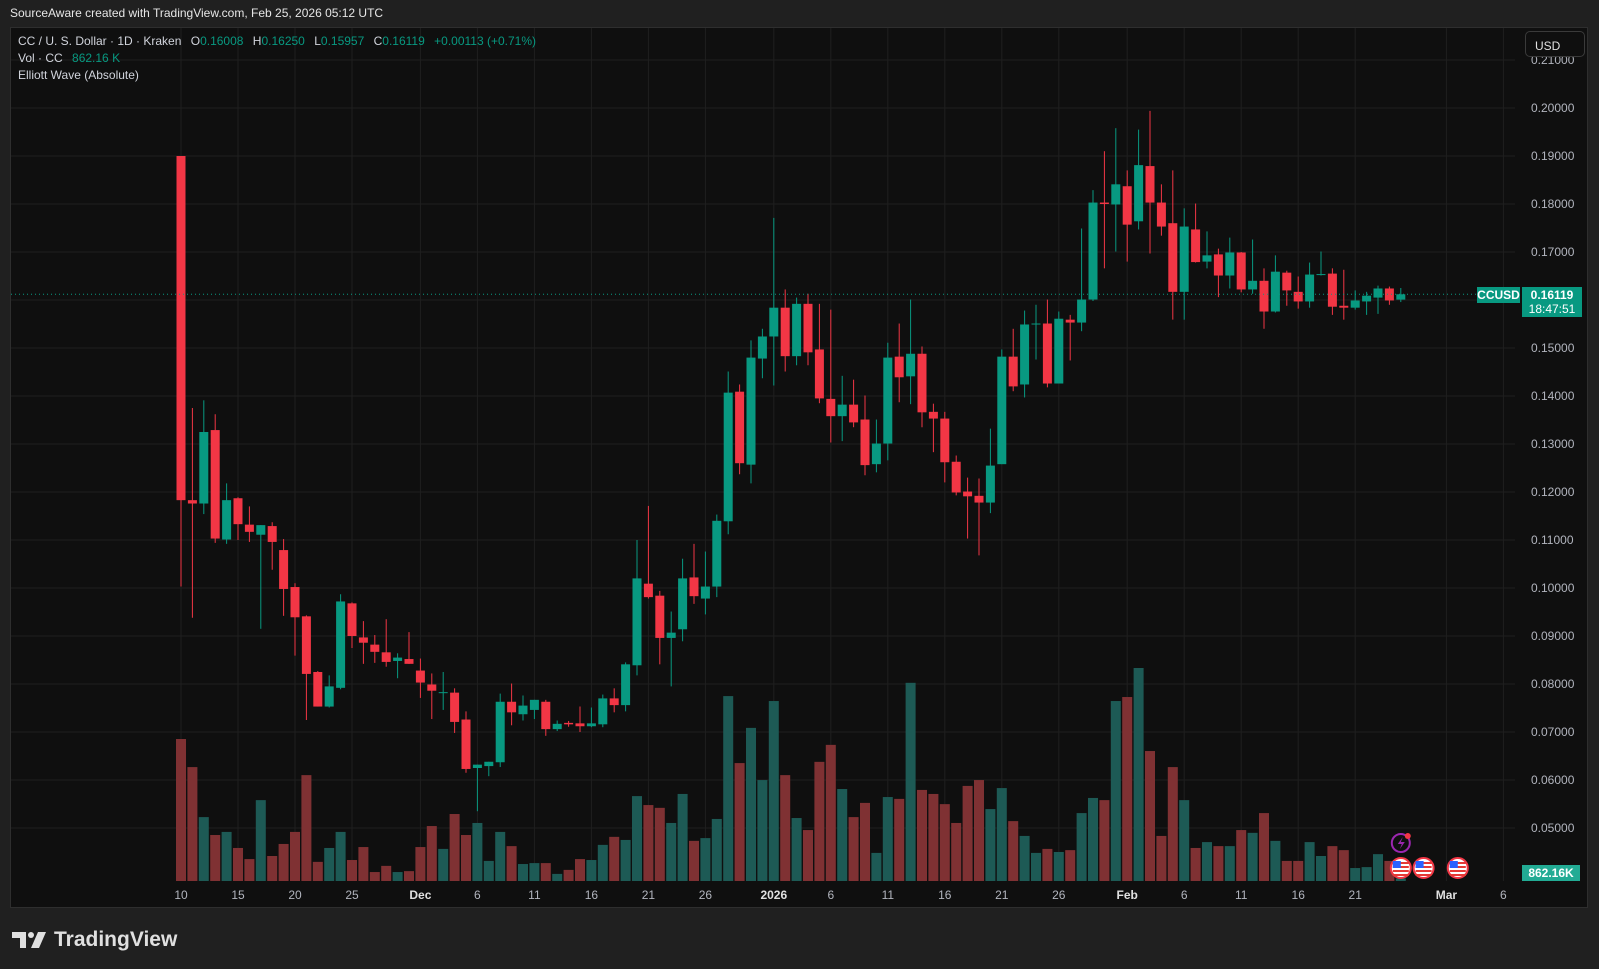 The width and height of the screenshot is (1599, 969). I want to click on legend-indicator: Elliott Wave (Absolute), so click(78, 75).